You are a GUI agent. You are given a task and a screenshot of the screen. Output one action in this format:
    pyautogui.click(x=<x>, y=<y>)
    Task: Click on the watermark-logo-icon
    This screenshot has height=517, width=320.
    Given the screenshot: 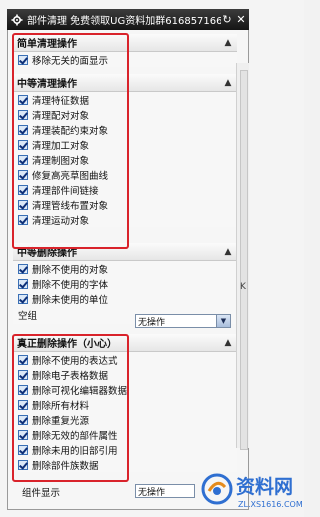 What is the action you would take?
    pyautogui.click(x=217, y=489)
    